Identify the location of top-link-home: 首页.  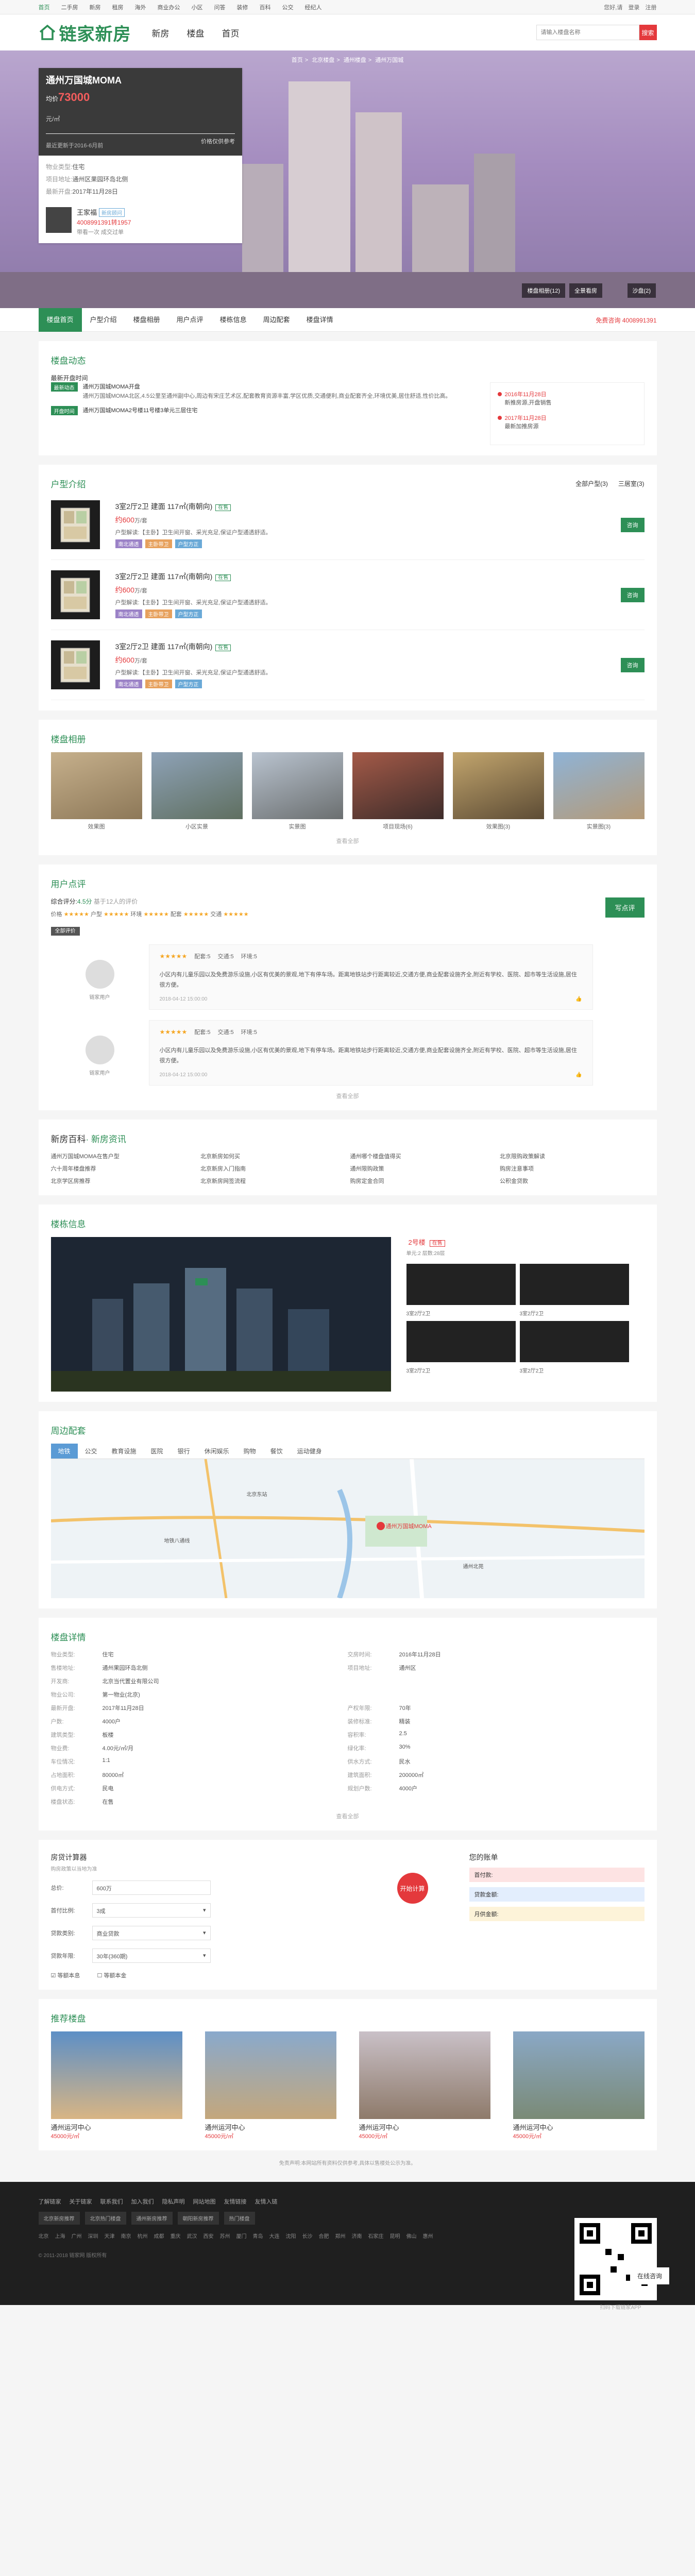
(44, 7).